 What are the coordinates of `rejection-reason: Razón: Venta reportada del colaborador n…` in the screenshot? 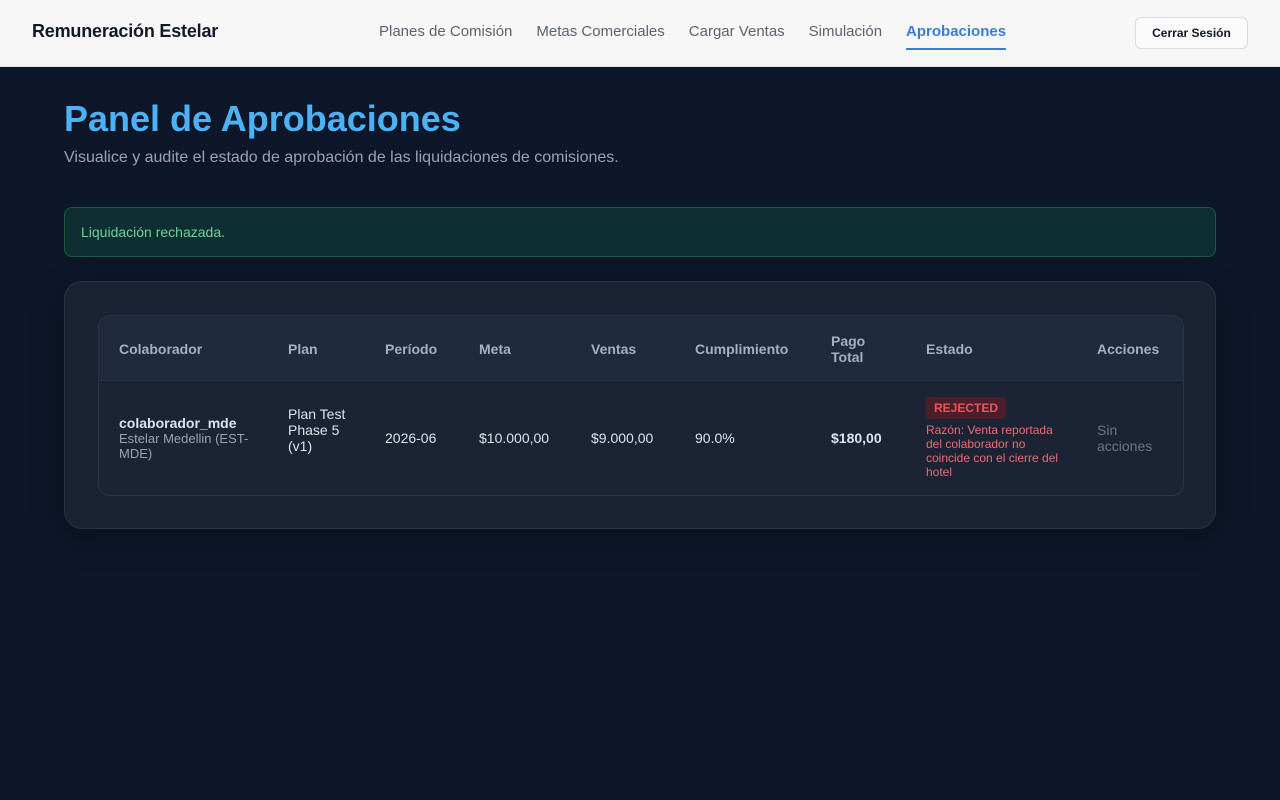 It's located at (992, 451).